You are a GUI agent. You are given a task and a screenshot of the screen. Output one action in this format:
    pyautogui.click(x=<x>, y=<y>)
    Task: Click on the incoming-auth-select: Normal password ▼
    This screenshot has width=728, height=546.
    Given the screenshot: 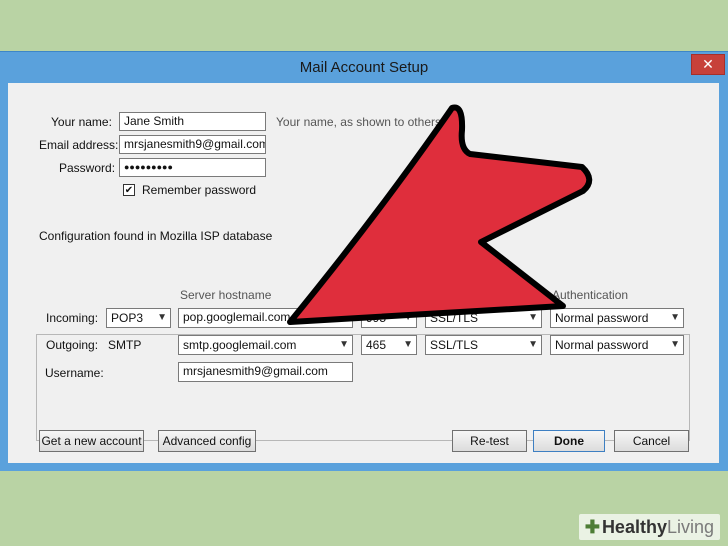 What is the action you would take?
    pyautogui.click(x=617, y=318)
    